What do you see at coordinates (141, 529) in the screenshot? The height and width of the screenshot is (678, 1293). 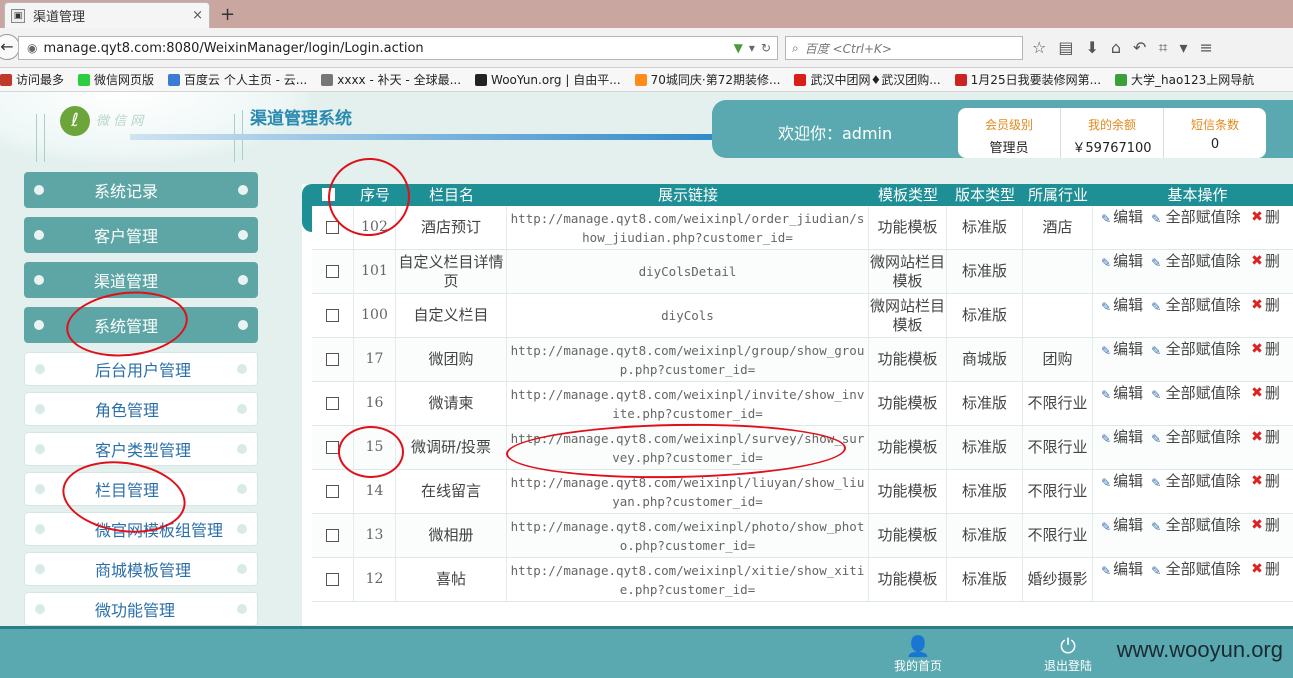 I see `sidebar-sub-item: 微官网模板组管理` at bounding box center [141, 529].